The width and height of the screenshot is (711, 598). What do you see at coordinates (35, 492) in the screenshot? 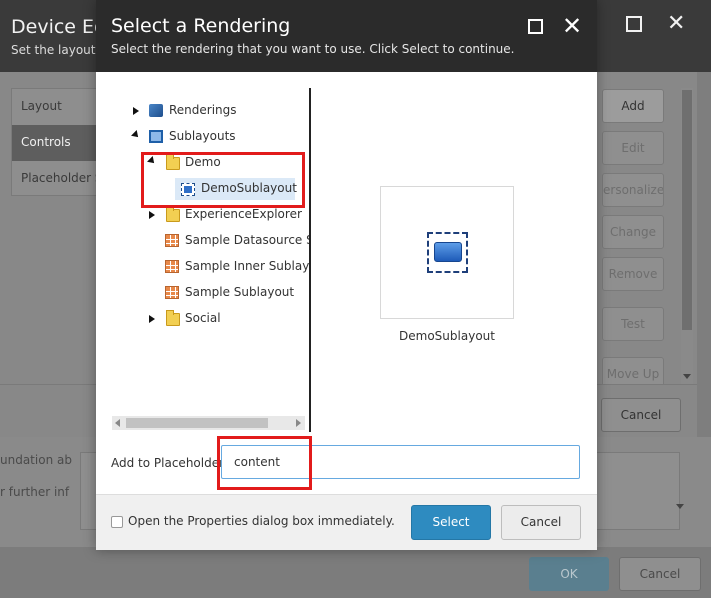
I see `background-text-line: r further inf` at bounding box center [35, 492].